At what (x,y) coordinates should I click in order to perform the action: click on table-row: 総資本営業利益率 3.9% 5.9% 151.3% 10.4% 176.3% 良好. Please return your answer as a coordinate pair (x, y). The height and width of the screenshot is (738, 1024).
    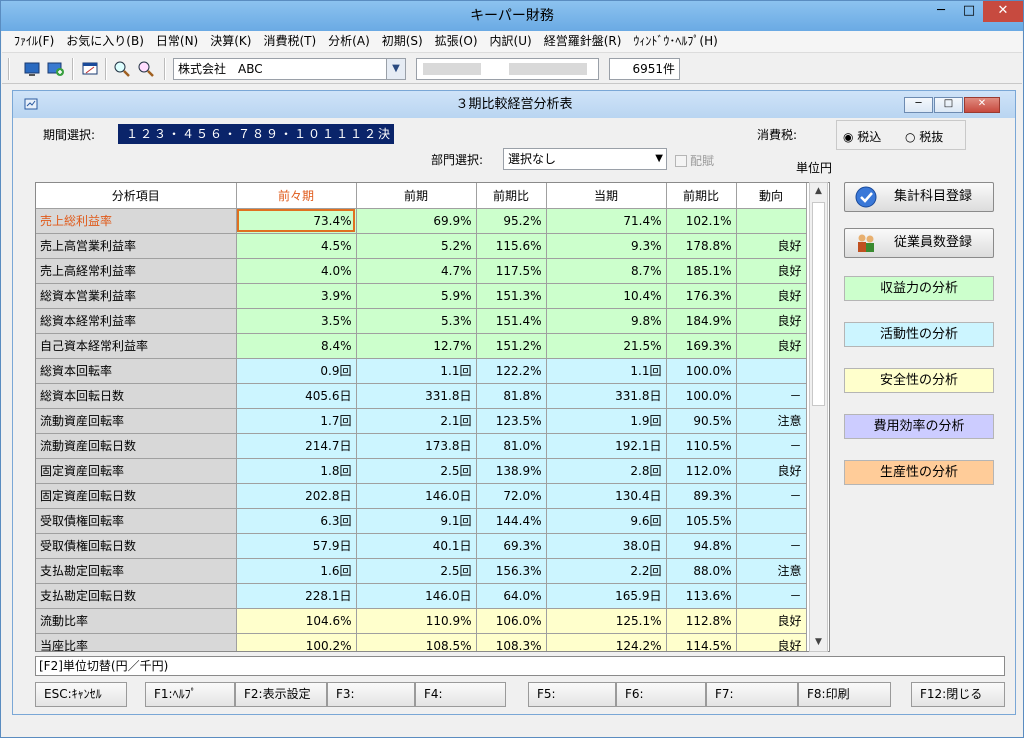
    Looking at the image, I should click on (421, 296).